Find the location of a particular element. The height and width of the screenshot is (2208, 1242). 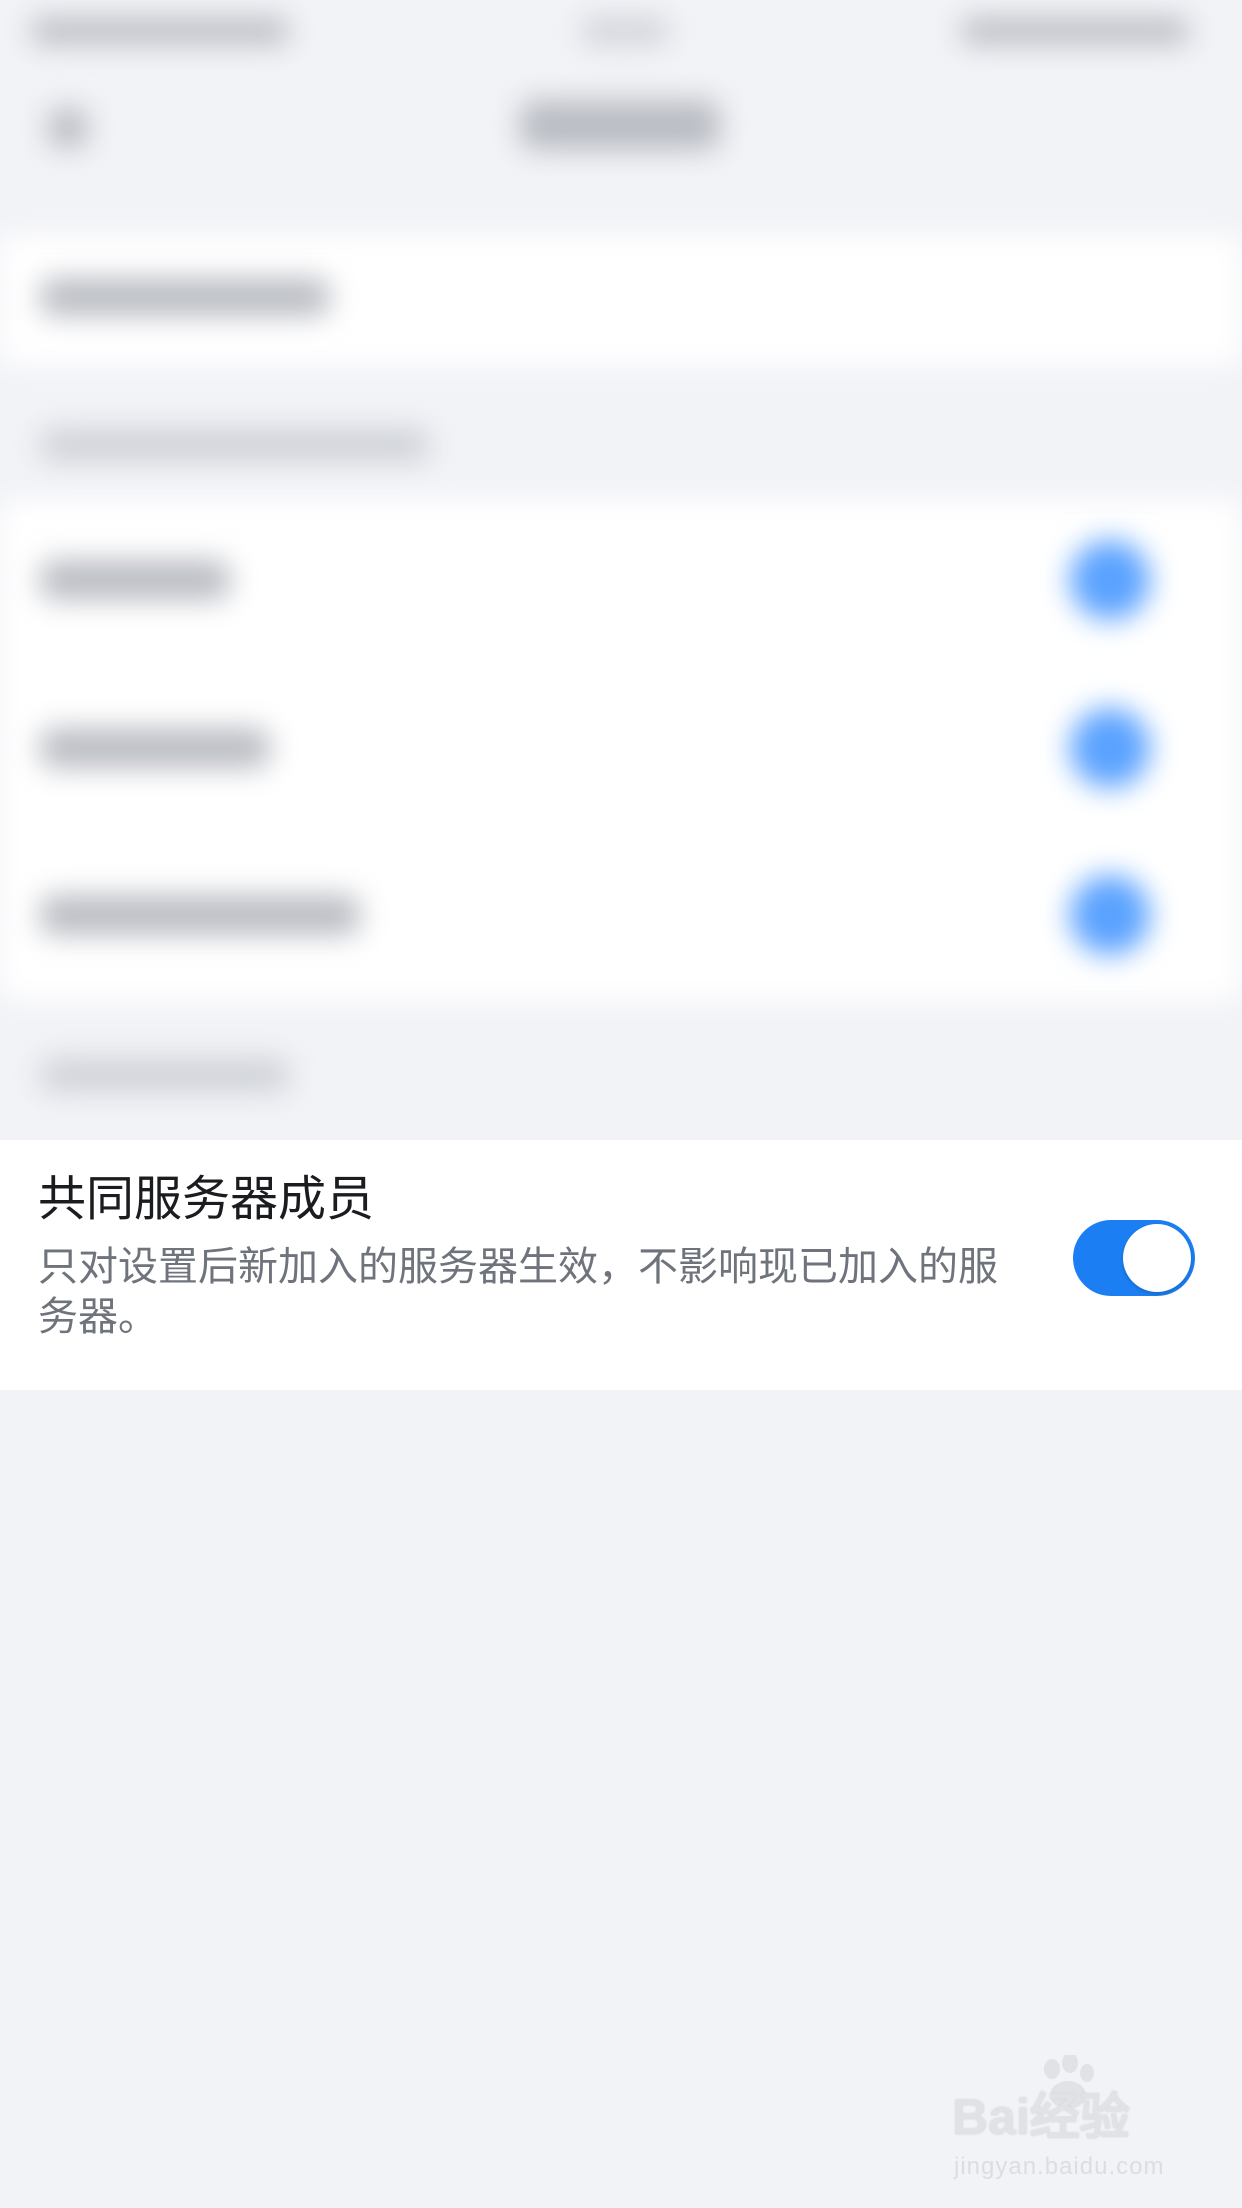

shared-server-members-row: 共同服务器成员 只对设置后新加入的服务器生效，不影响现已加入的服务器。 is located at coordinates (621, 1265).